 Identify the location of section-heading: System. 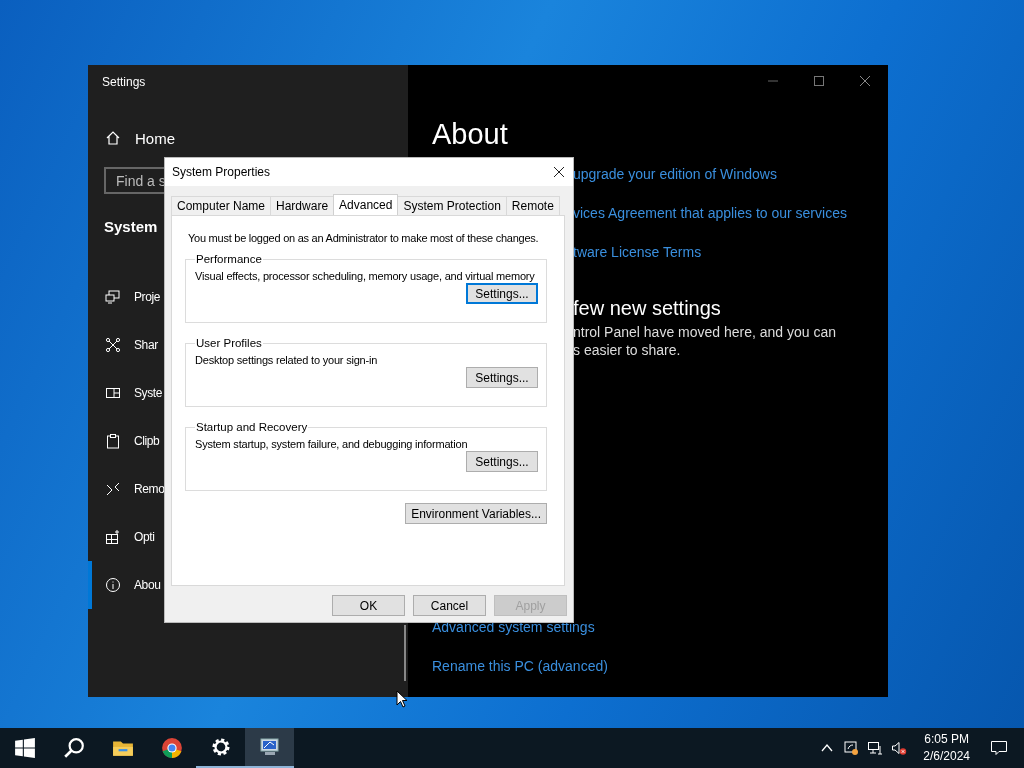
(131, 227).